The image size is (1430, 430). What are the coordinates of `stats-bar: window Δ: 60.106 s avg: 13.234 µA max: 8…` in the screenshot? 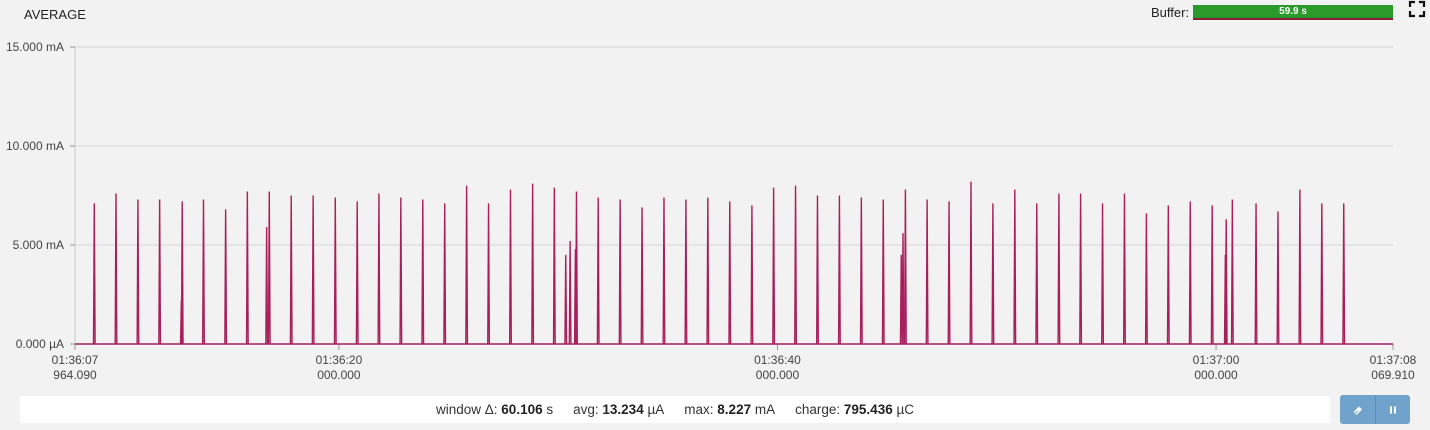 It's located at (675, 409).